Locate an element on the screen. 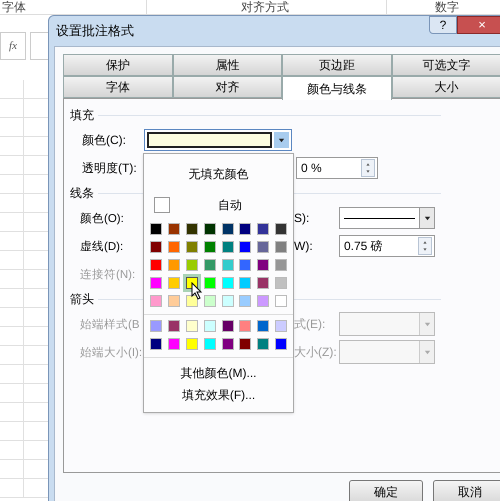  auto-swatch is located at coordinates (162, 205).